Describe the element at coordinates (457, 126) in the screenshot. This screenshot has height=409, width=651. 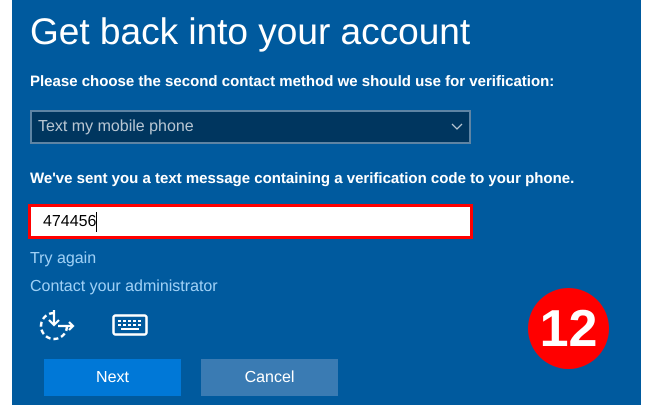
I see `chevron-down-icon` at that location.